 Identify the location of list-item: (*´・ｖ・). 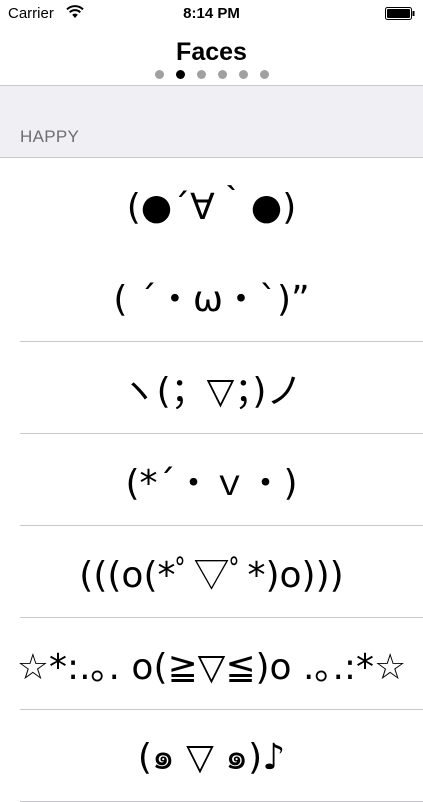
(211, 480).